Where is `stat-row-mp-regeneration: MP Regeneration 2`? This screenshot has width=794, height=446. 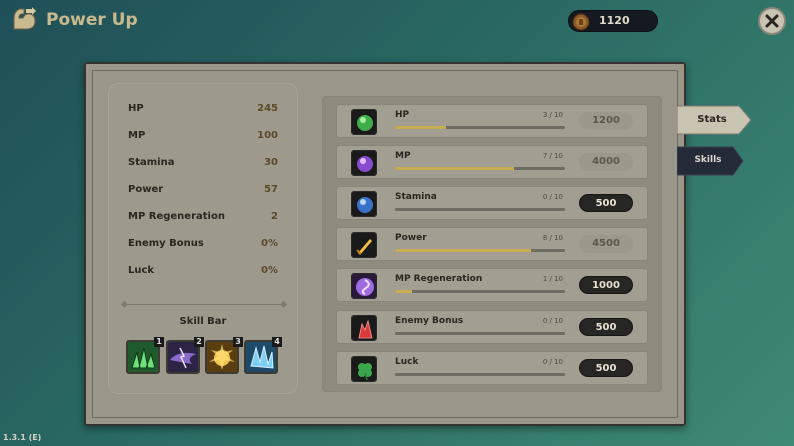 stat-row-mp-regeneration: MP Regeneration 2 is located at coordinates (203, 218).